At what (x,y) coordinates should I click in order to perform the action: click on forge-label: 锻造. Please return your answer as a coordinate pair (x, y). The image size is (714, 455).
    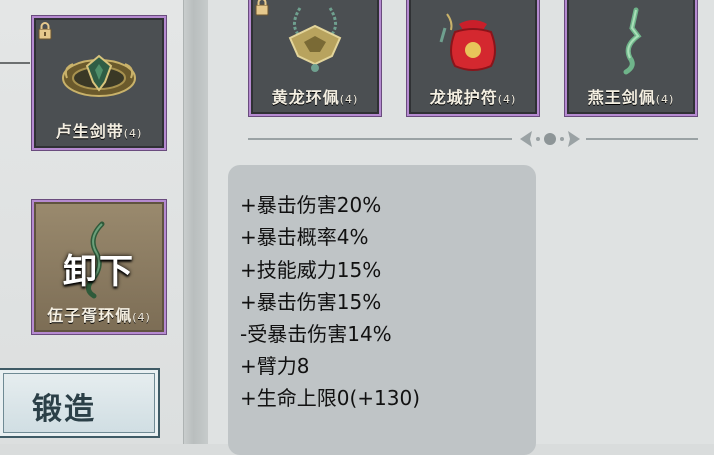
    Looking at the image, I should click on (64, 409).